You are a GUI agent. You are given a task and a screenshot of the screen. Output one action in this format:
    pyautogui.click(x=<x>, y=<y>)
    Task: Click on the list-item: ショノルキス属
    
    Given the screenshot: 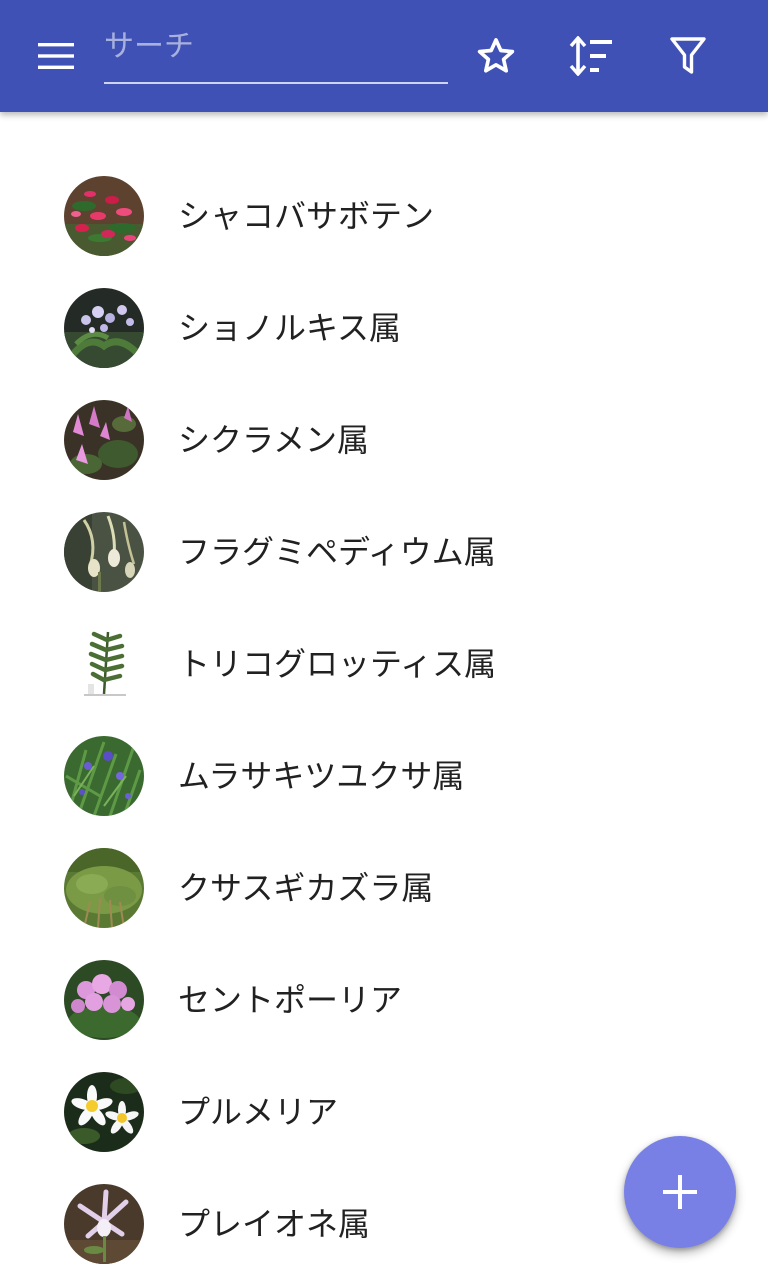 What is the action you would take?
    pyautogui.click(x=384, y=328)
    